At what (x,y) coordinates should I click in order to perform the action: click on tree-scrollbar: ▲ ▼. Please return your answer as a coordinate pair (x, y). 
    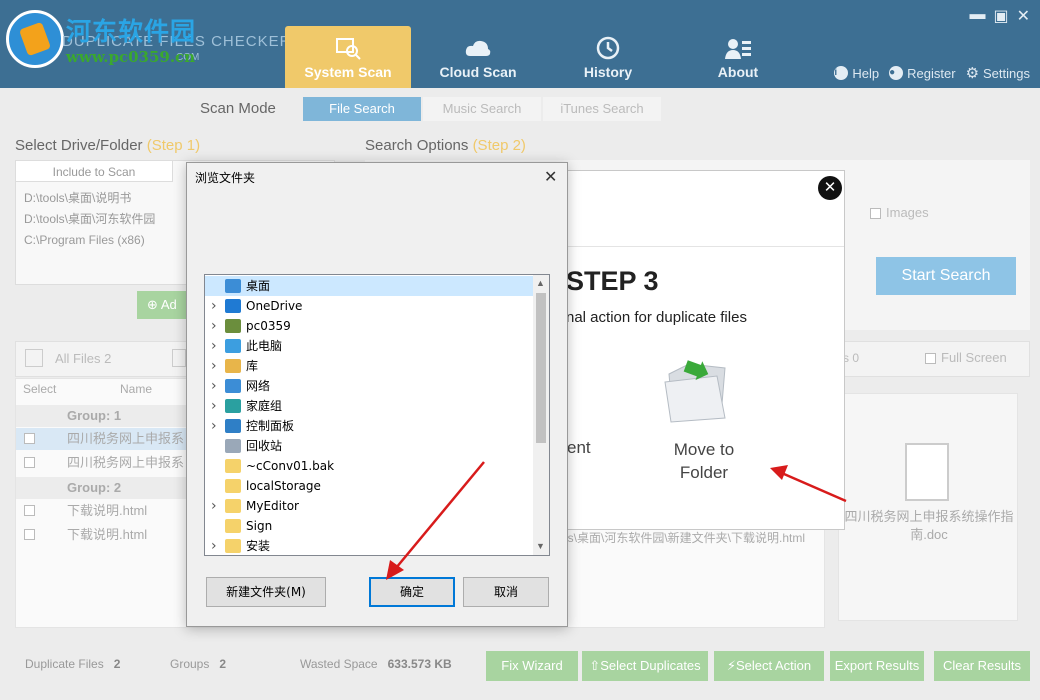
    Looking at the image, I should click on (541, 415).